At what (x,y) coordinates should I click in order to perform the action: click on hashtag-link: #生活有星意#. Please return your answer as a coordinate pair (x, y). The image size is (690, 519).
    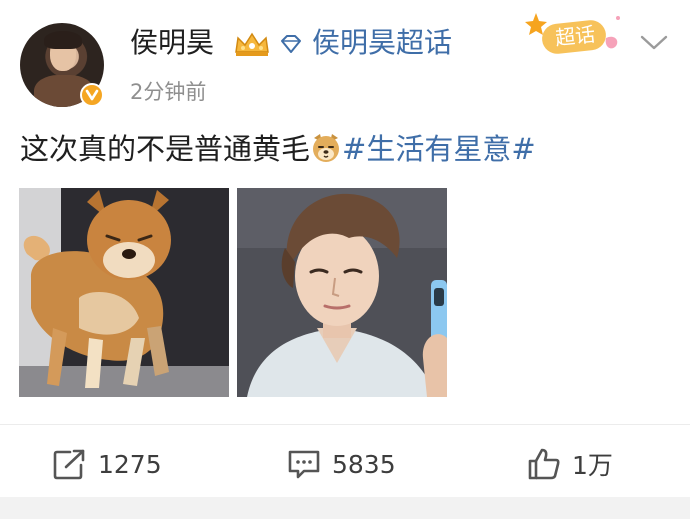
    Looking at the image, I should click on (439, 149).